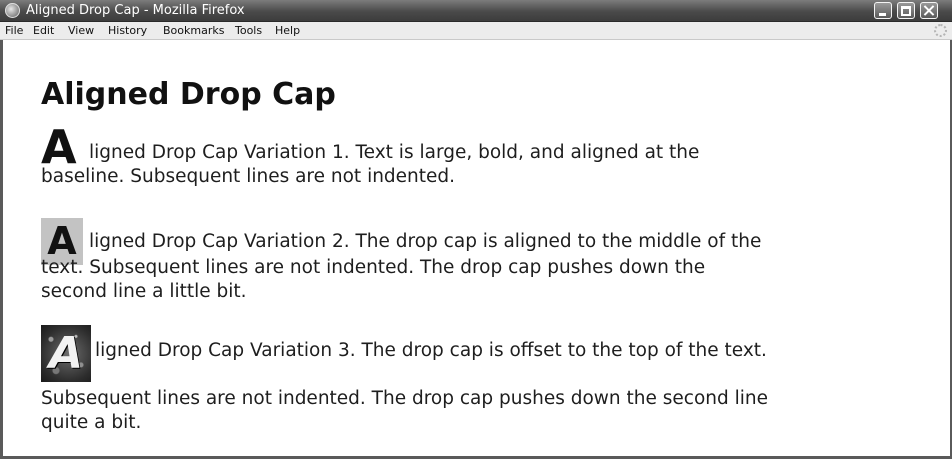 This screenshot has width=952, height=459. What do you see at coordinates (248, 31) in the screenshot?
I see `menu-tools: Tools` at bounding box center [248, 31].